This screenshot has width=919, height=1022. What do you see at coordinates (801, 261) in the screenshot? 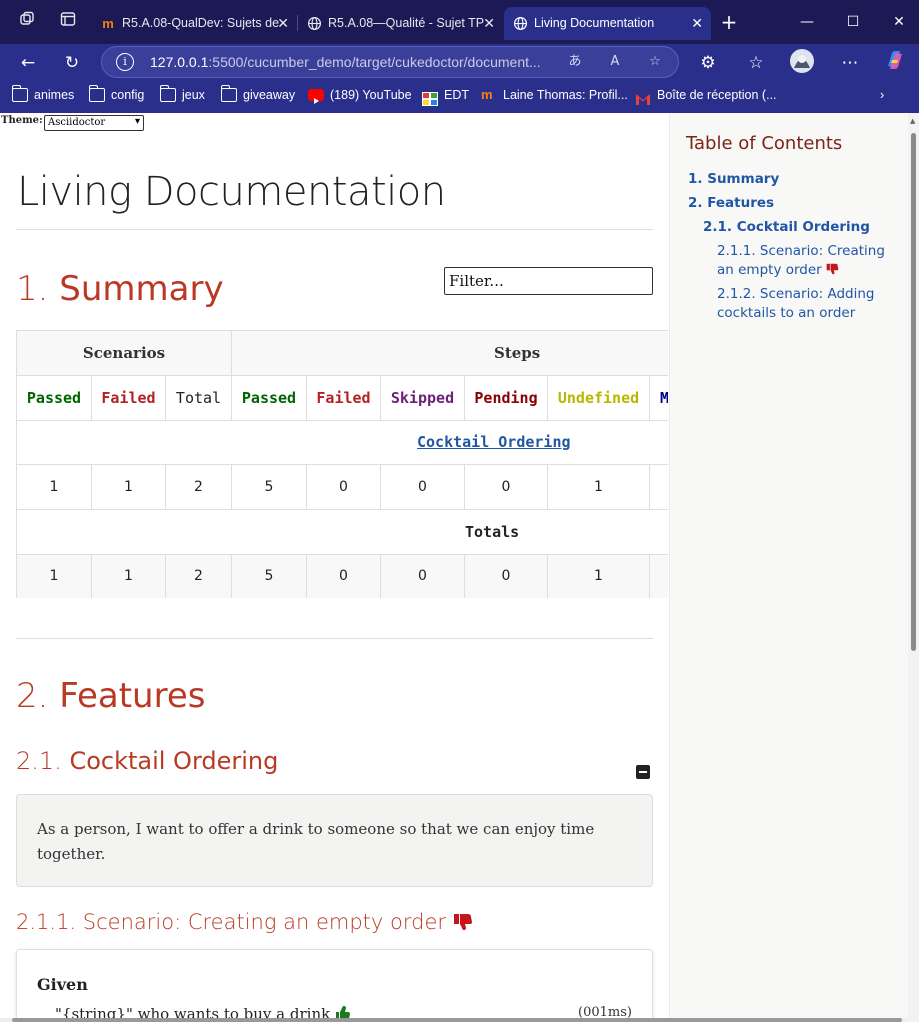
I see `toc-item-scenario-empty-order: 2.1.1. Scenario: Creating an empty order` at bounding box center [801, 261].